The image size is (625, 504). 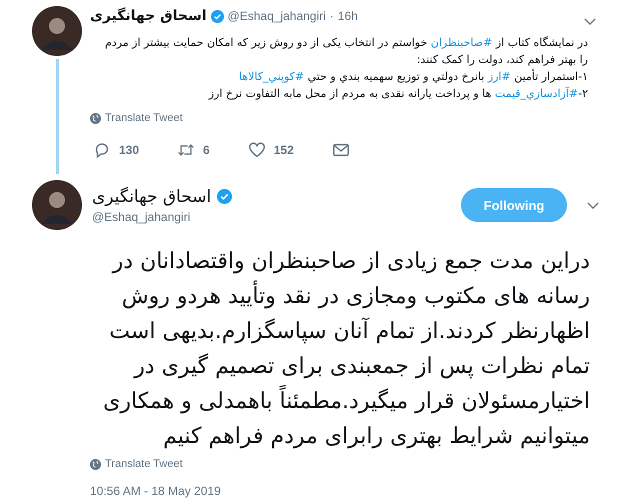 What do you see at coordinates (257, 150) in the screenshot?
I see `heart-icon` at bounding box center [257, 150].